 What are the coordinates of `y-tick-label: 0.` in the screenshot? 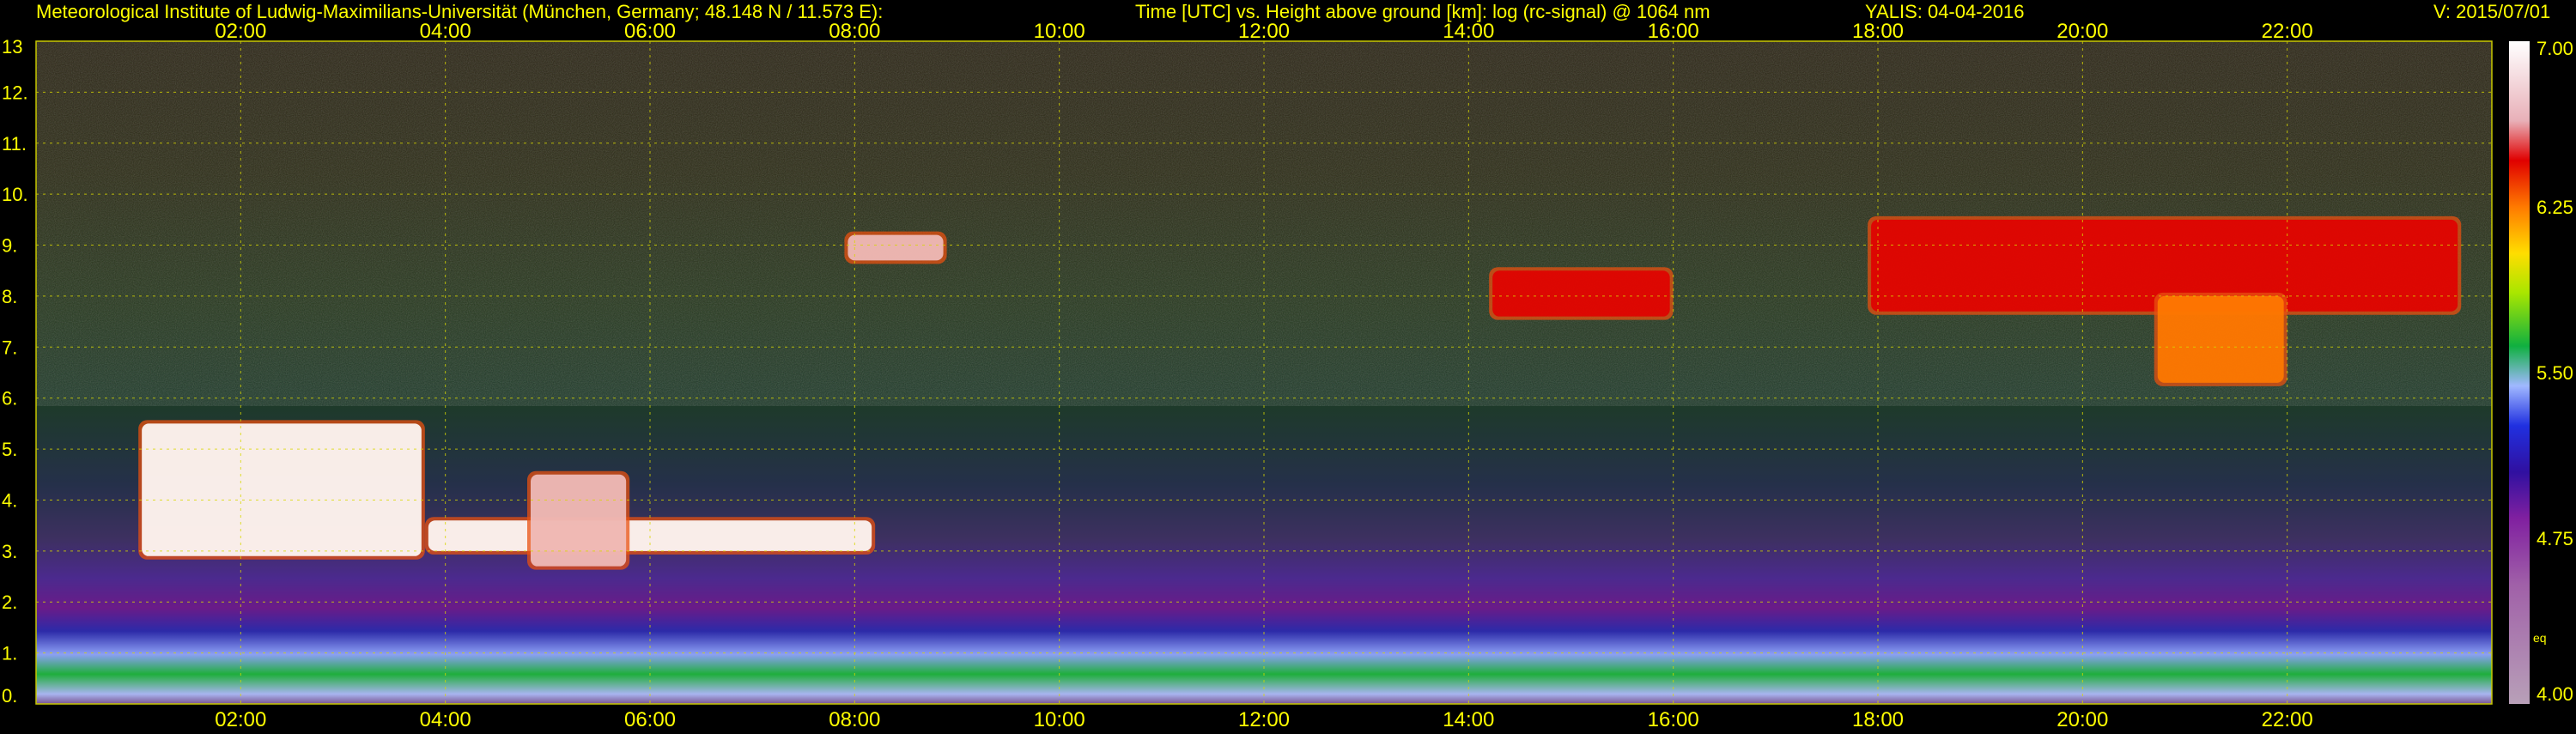 It's located at (9, 696).